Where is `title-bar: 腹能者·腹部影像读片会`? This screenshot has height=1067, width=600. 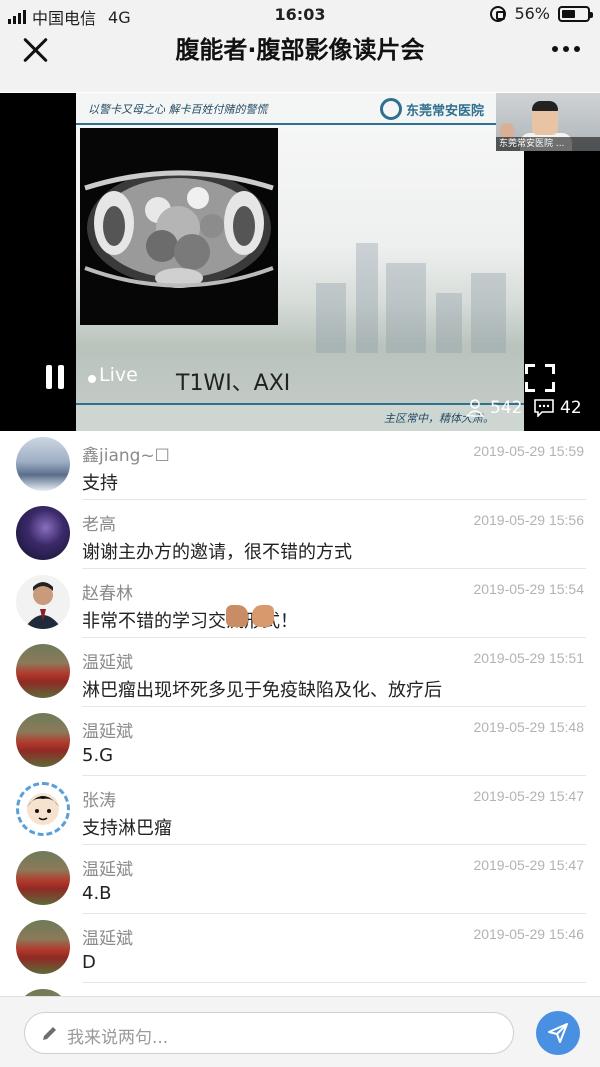
title-bar: 腹能者·腹部影像读片会 is located at coordinates (300, 61).